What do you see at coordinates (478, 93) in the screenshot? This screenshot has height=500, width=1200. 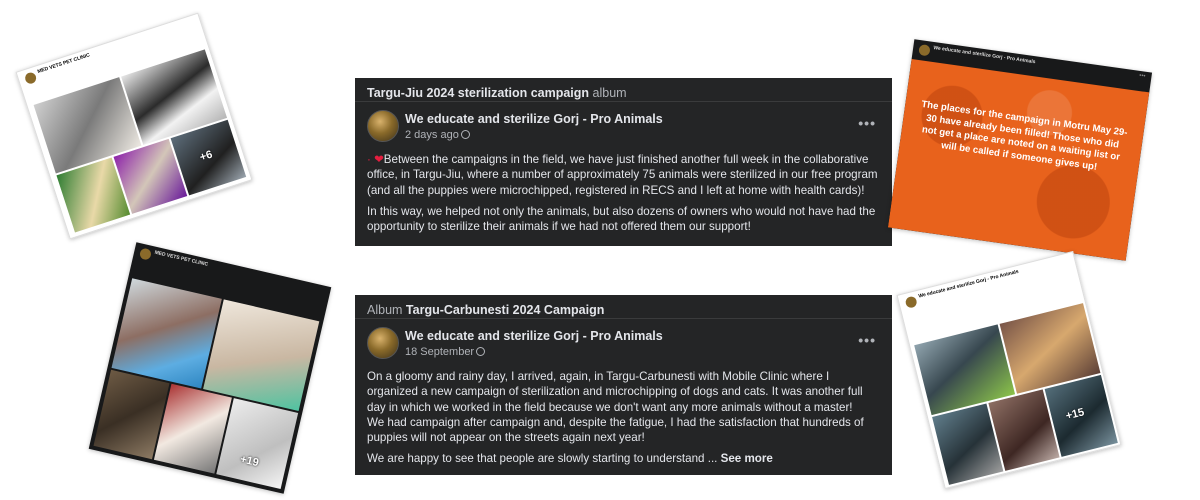 I see `album-title: Targu-Jiu 2024 sterilization campaign` at bounding box center [478, 93].